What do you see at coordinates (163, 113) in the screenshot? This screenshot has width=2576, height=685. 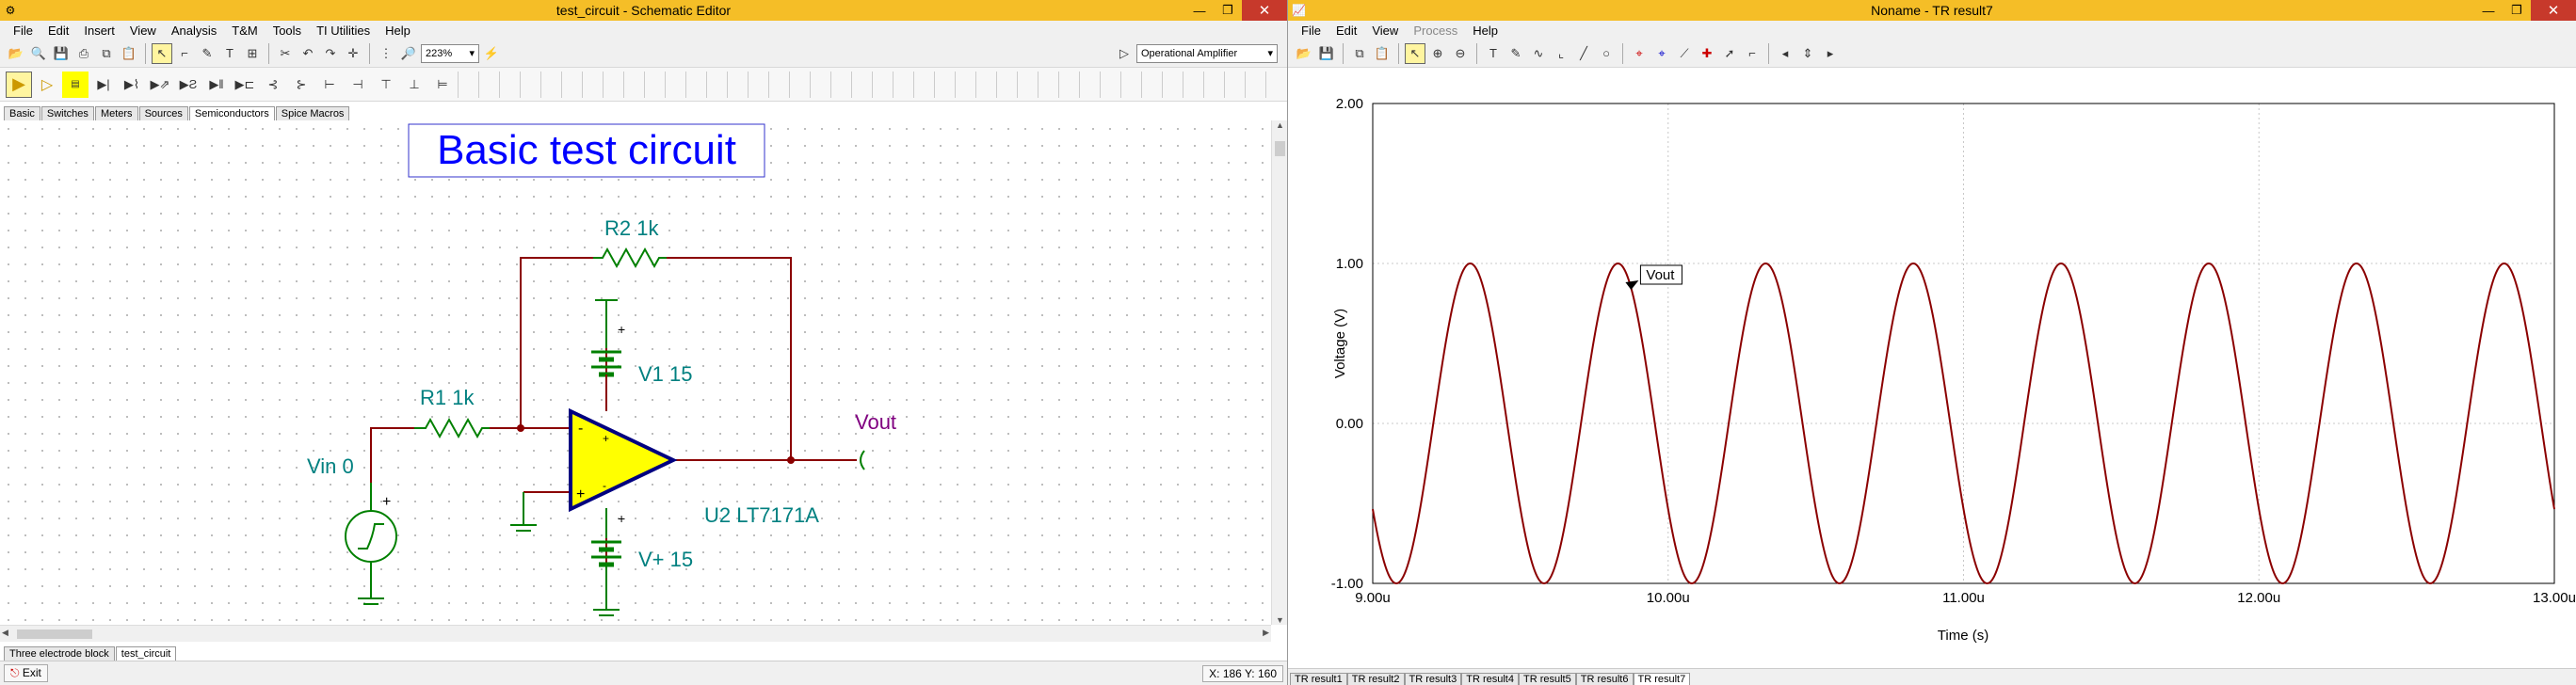 I see `palette-tab-sources: Sources` at bounding box center [163, 113].